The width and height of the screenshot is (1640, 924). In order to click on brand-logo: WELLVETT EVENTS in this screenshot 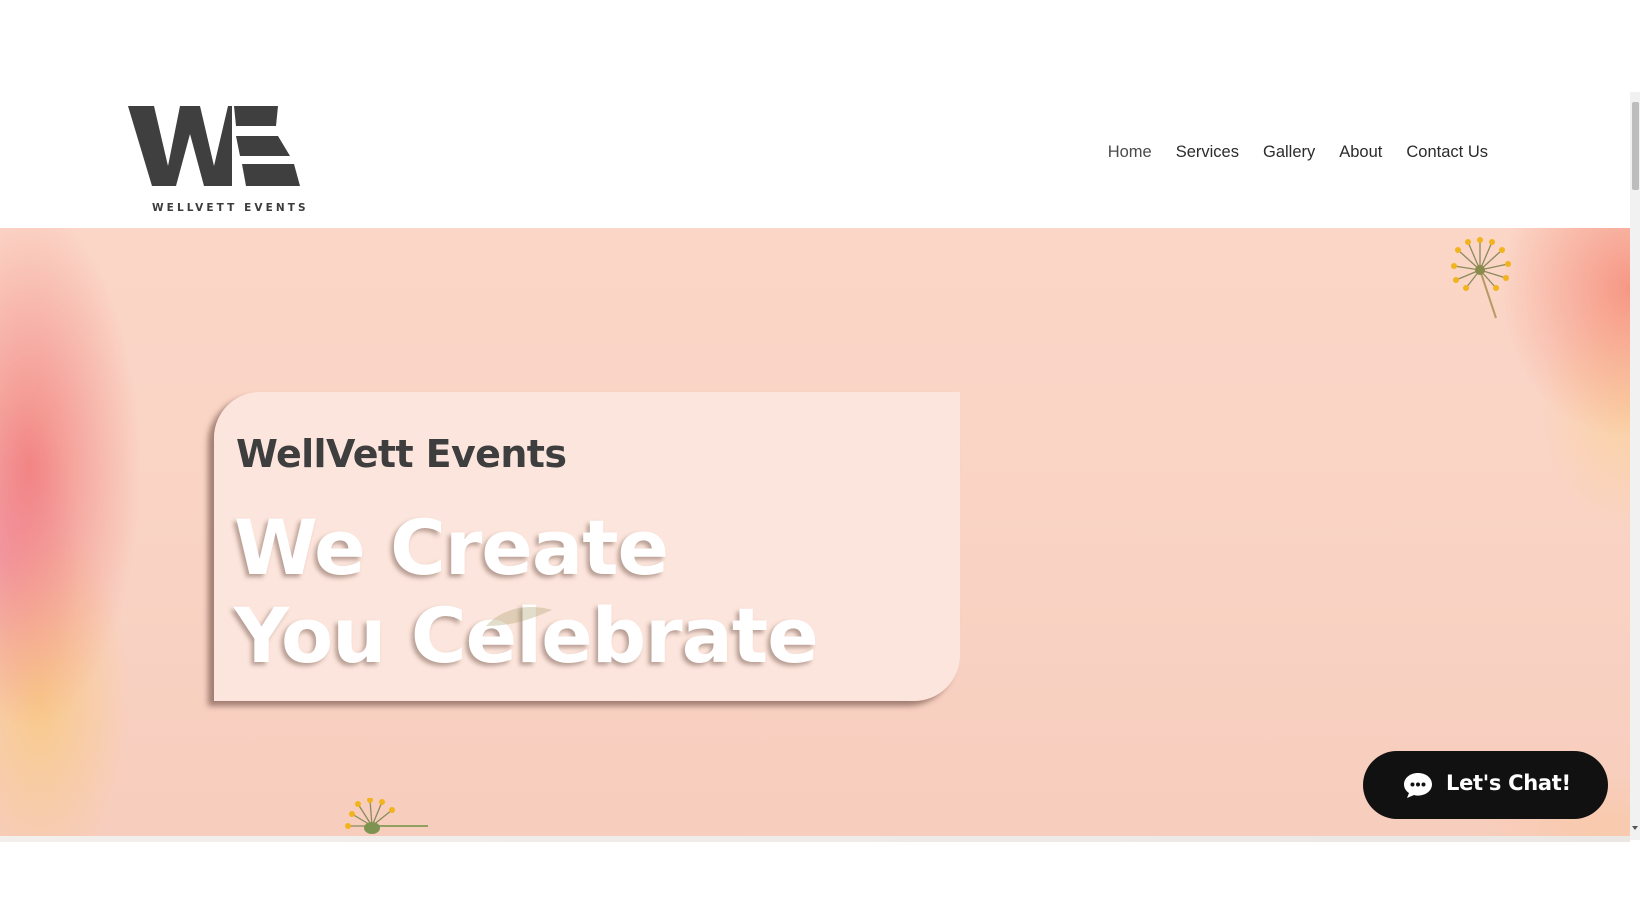, I will do `click(218, 160)`.